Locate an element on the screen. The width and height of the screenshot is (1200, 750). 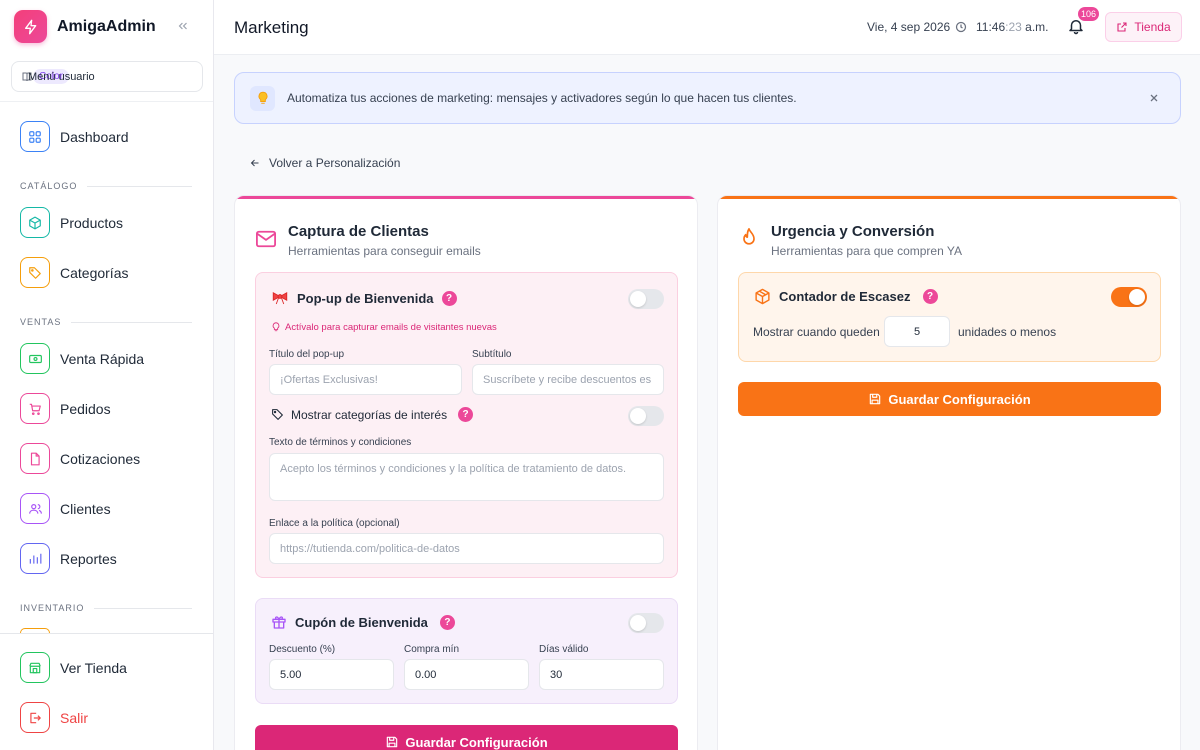
coupon-title-row: Cupón de Bienvenida ? is located at coordinates (363, 622).